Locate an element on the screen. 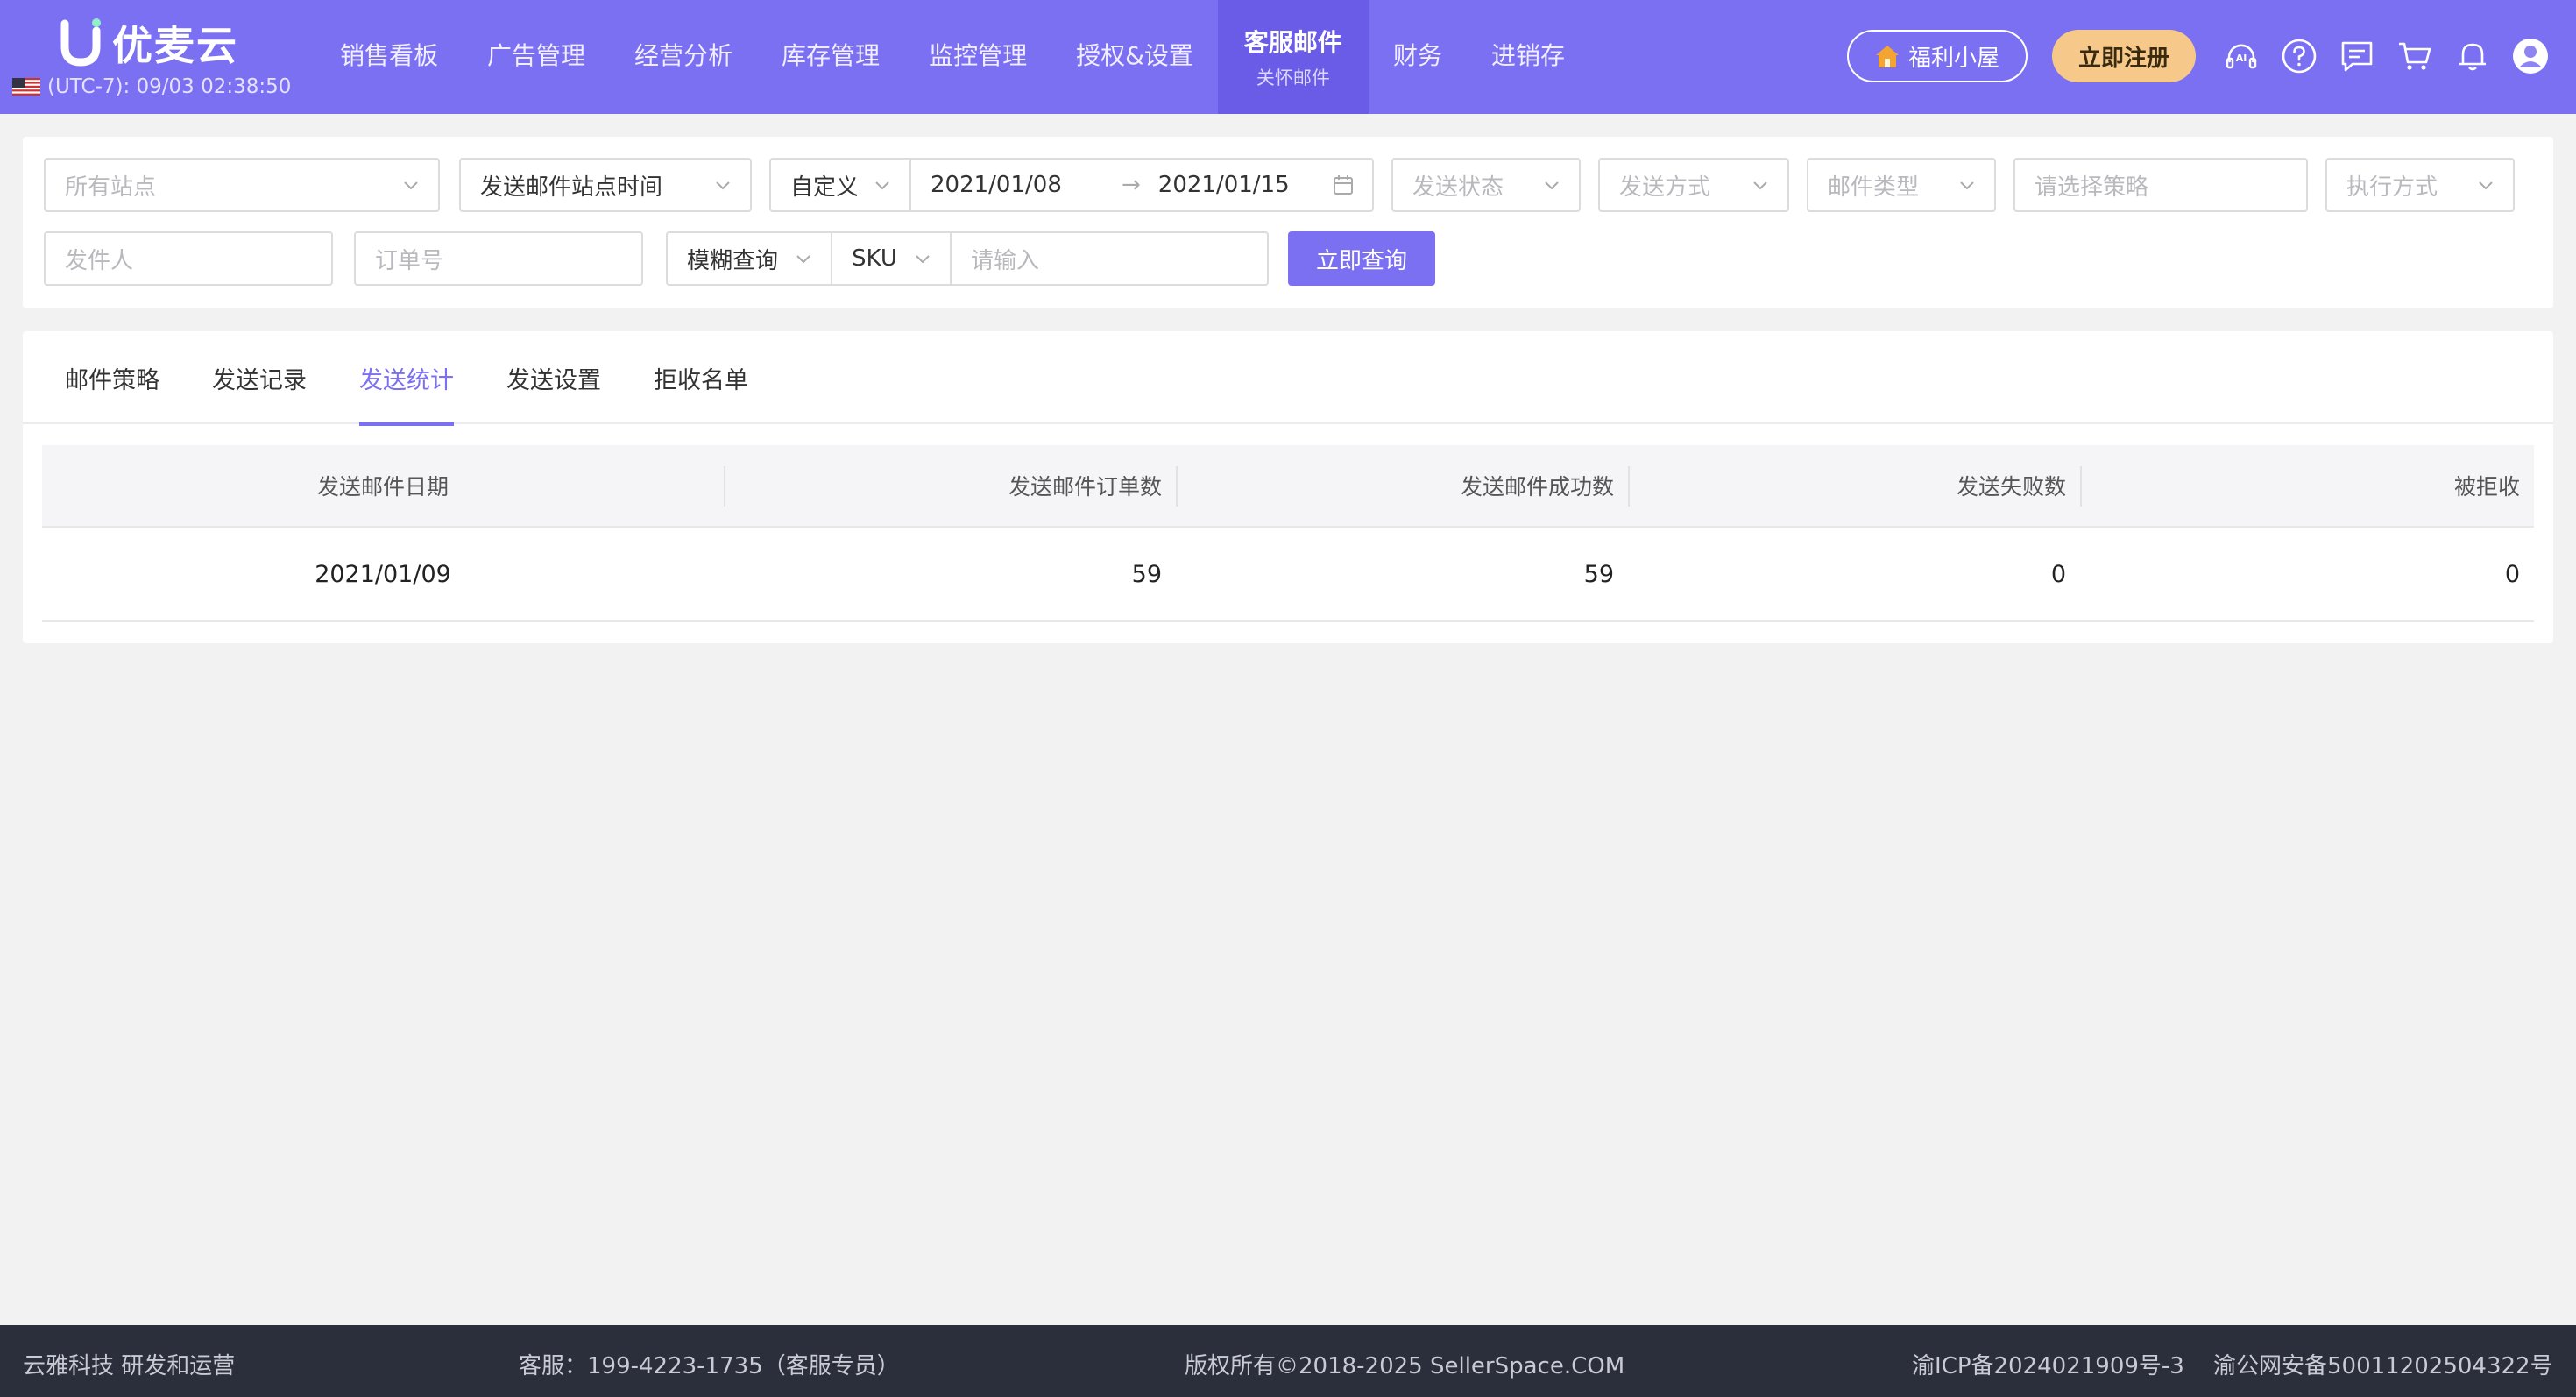  nav-inventory: 库存管理 is located at coordinates (830, 57).